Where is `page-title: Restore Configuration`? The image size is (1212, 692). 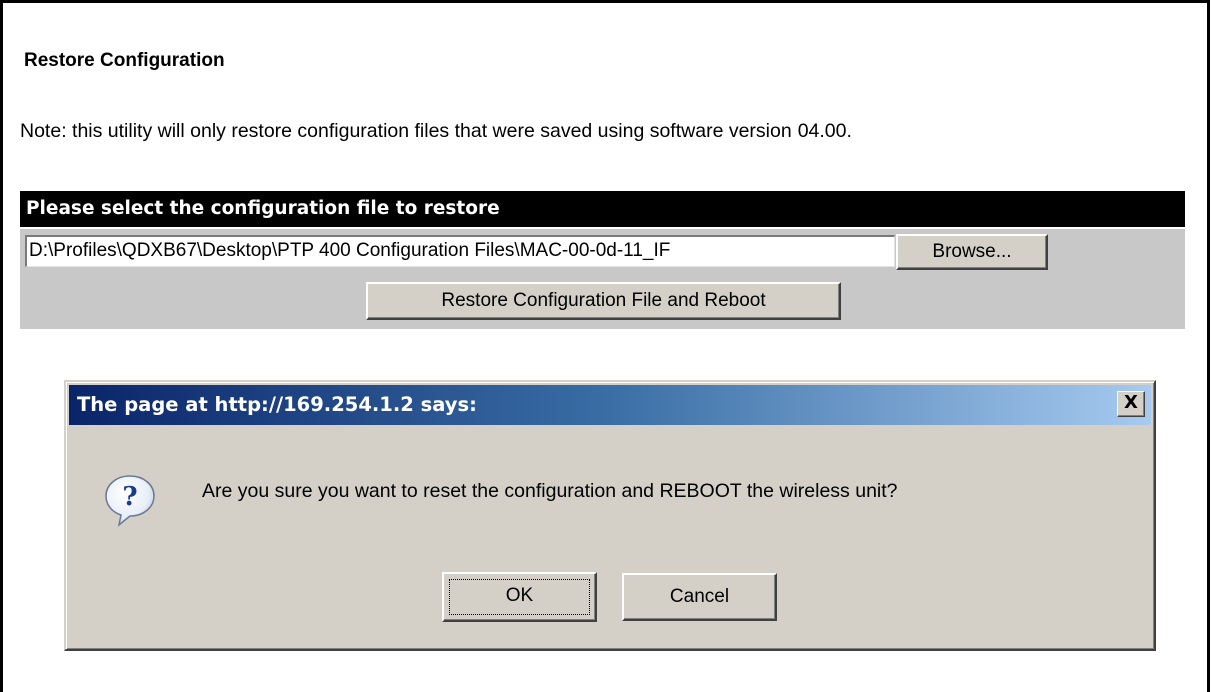
page-title: Restore Configuration is located at coordinates (124, 60).